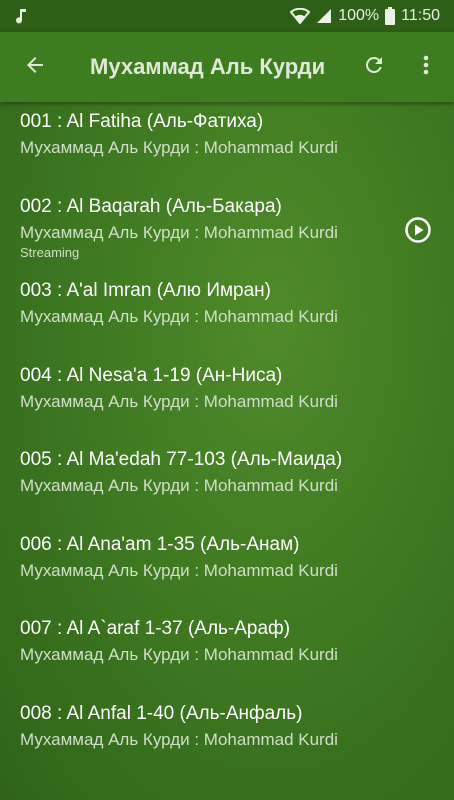 This screenshot has height=800, width=454. What do you see at coordinates (21, 16) in the screenshot?
I see `music-note-icon` at bounding box center [21, 16].